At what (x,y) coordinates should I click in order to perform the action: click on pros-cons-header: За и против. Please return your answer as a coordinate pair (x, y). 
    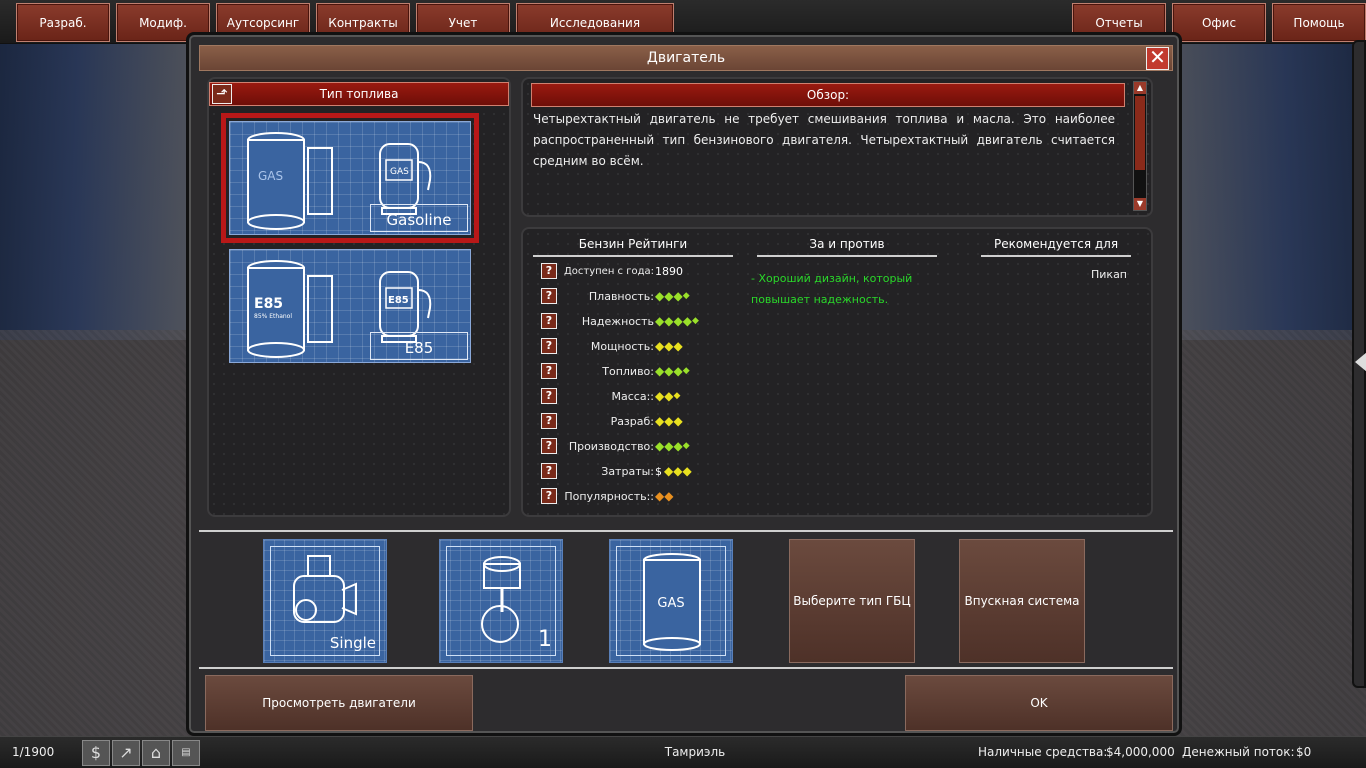
    Looking at the image, I should click on (847, 247).